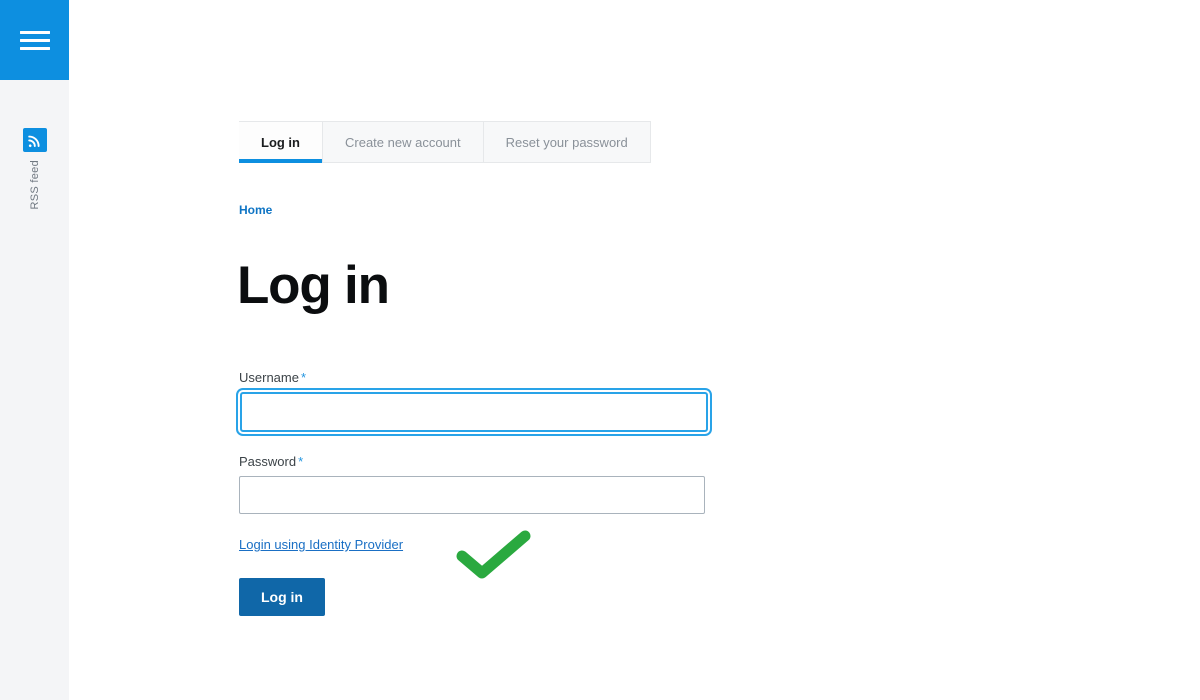  Describe the element at coordinates (268, 461) in the screenshot. I see `password-label-text: Password` at that location.